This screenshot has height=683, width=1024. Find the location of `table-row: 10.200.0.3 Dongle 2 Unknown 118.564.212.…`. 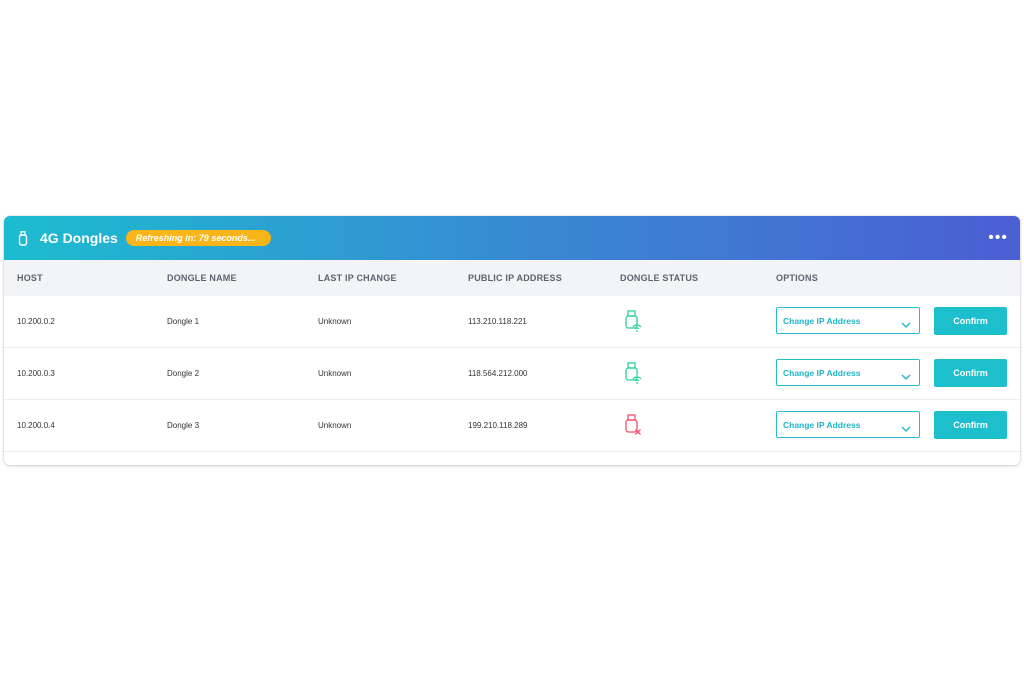

table-row: 10.200.0.3 Dongle 2 Unknown 118.564.212.… is located at coordinates (512, 374).